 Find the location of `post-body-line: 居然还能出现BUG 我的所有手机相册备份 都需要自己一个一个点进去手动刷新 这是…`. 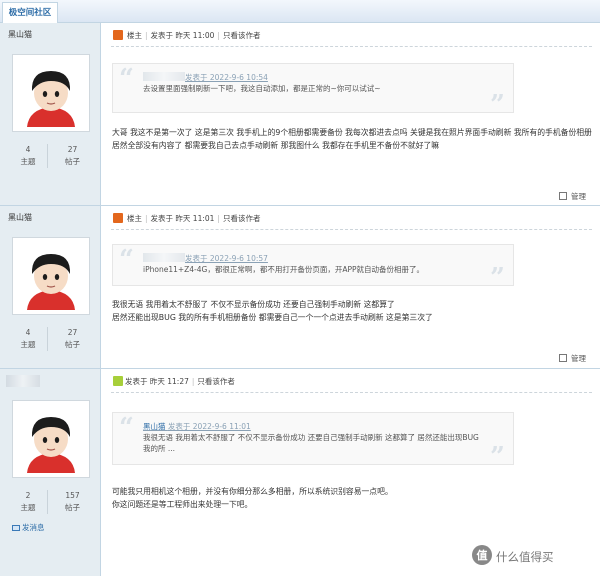

post-body-line: 居然还能出现BUG 我的所有手机相册备份 都需要自己一个一个点进去手动刷新 这是… is located at coordinates (272, 317).